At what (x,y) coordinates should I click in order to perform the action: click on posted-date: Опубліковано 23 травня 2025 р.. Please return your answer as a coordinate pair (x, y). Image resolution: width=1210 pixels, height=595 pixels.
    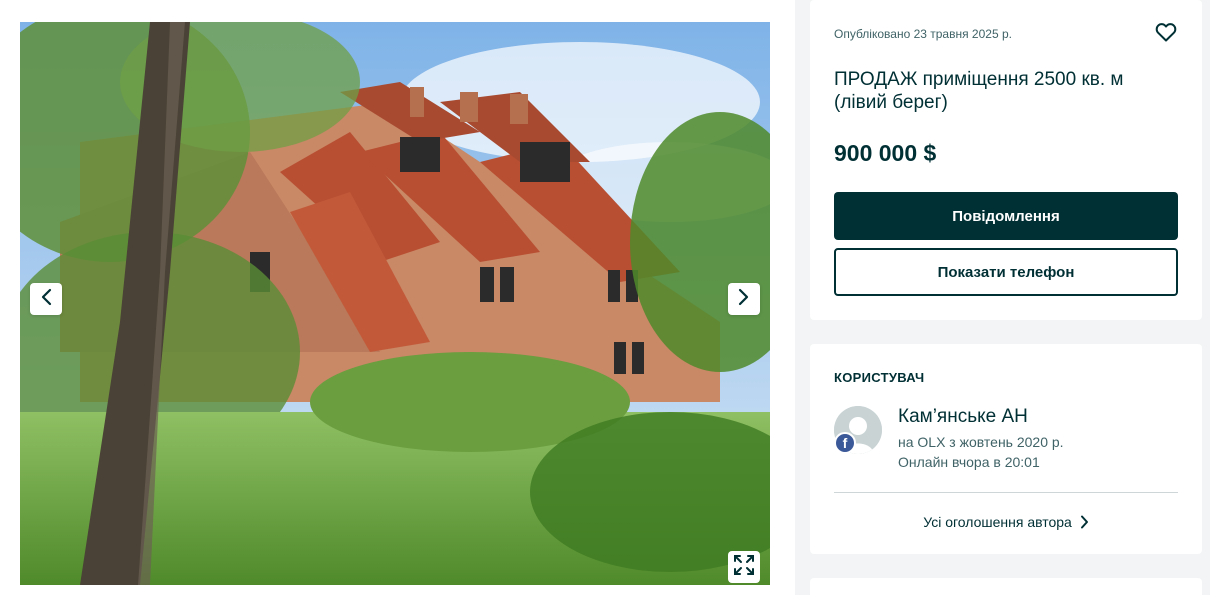
    Looking at the image, I should click on (923, 34).